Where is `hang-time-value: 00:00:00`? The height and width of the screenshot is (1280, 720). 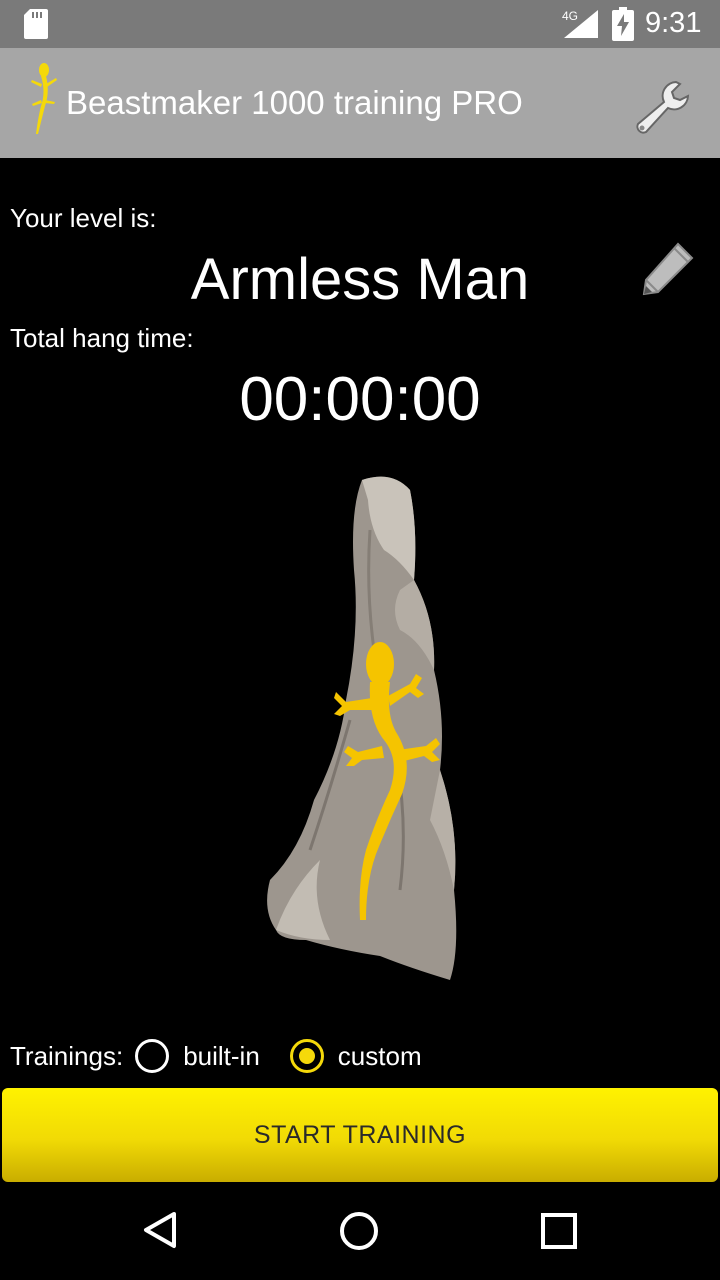
hang-time-value: 00:00:00 is located at coordinates (360, 399).